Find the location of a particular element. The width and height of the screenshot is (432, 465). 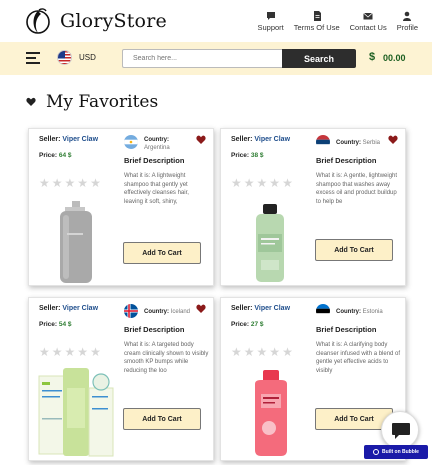

iceland-flag-icon is located at coordinates (131, 311).